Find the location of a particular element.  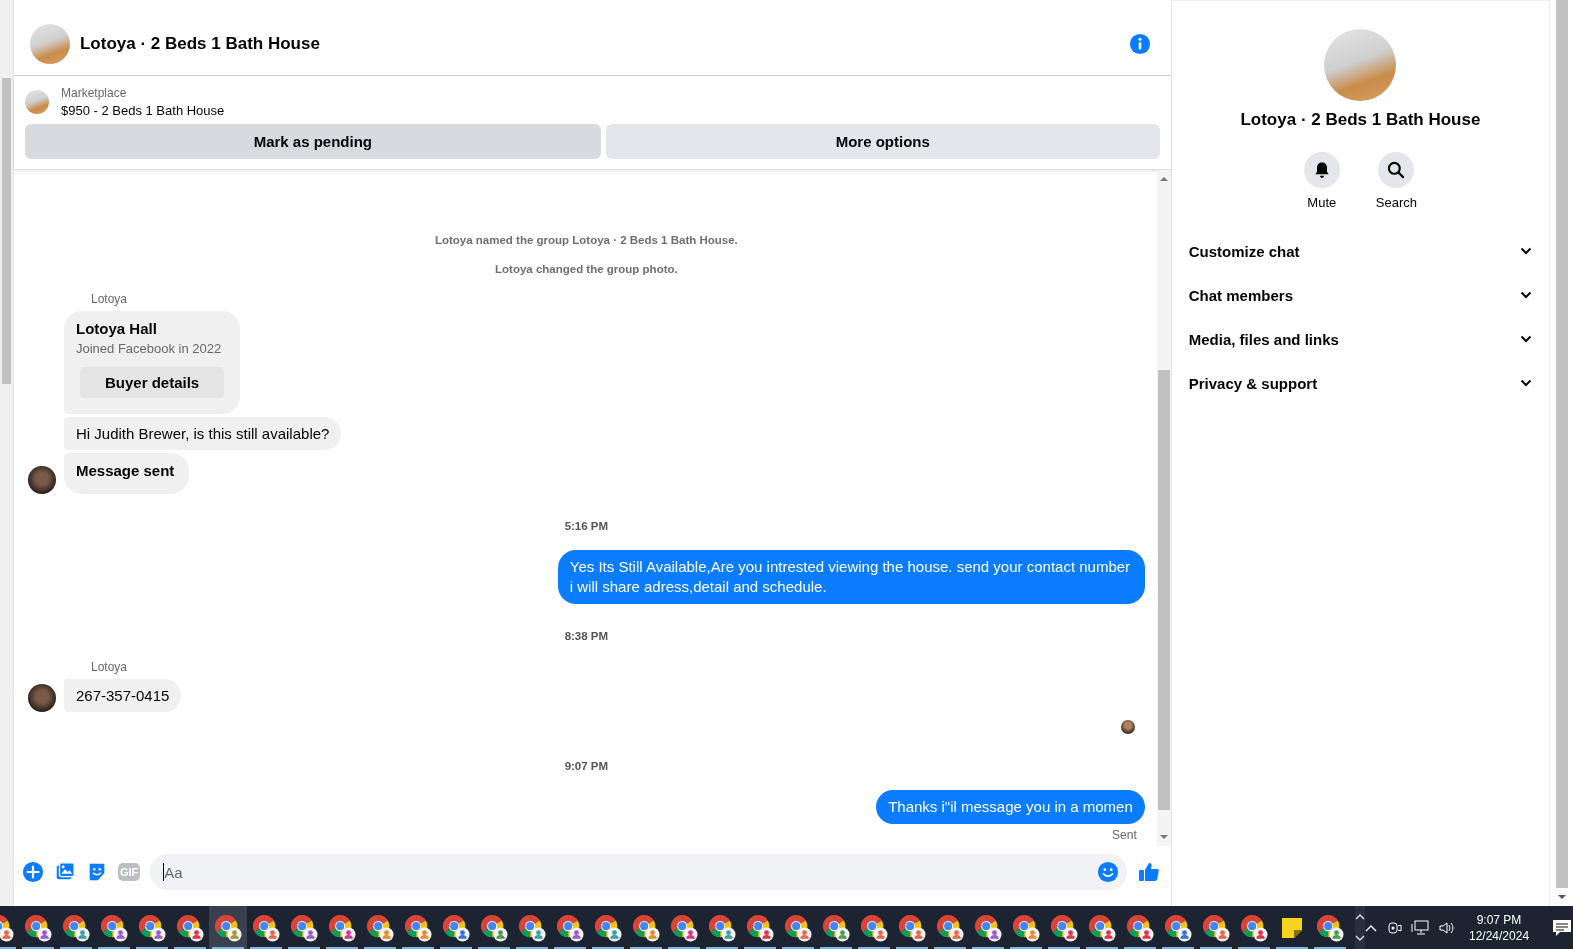

sent-message-bubble: Yes Its Still Available,Are you intrested viewing the house. send your contact number i will share adress,detail and schedule. is located at coordinates (851, 577).